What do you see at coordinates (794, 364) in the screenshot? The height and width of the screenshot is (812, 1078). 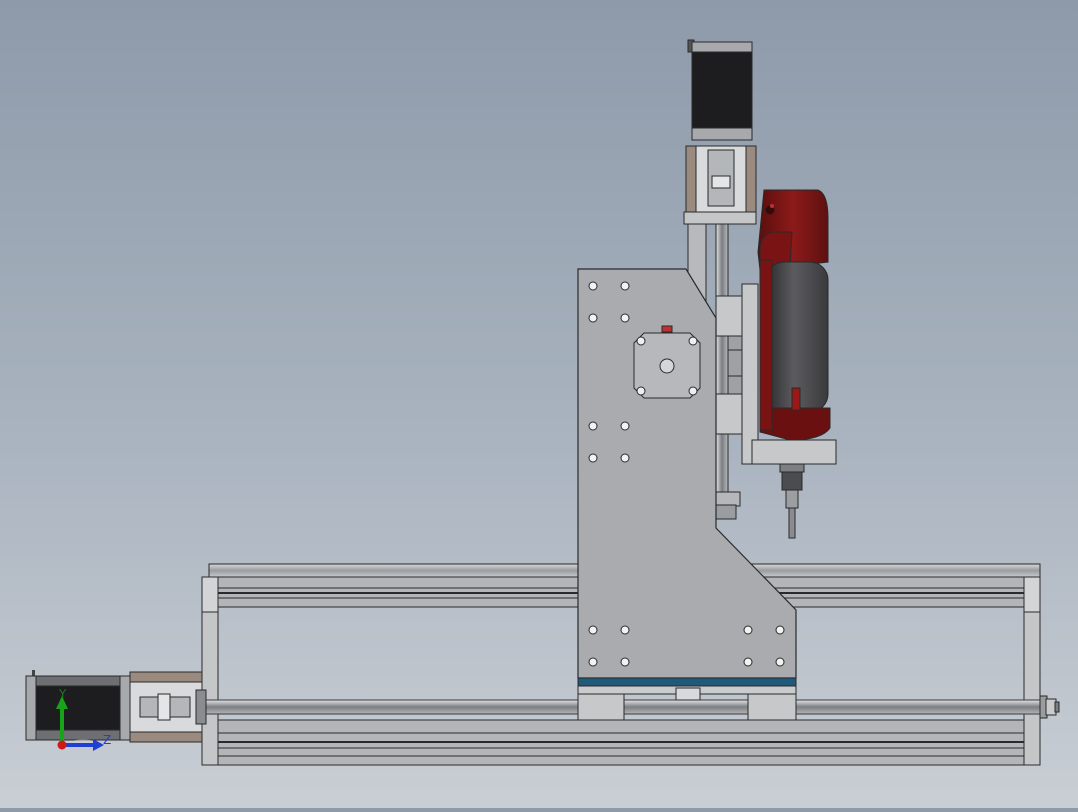 I see `spindle` at bounding box center [794, 364].